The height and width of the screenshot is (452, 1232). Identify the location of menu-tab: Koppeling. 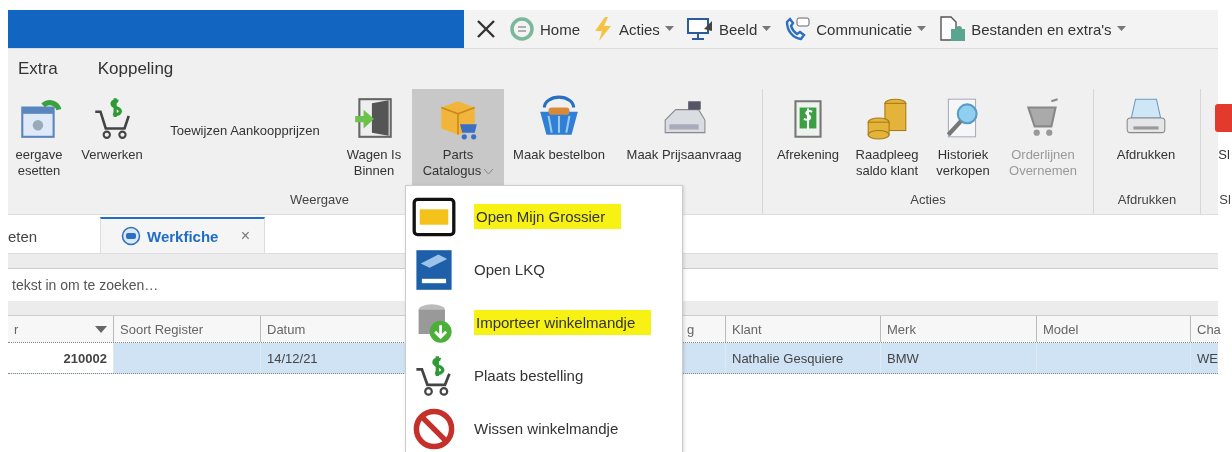
(135, 69).